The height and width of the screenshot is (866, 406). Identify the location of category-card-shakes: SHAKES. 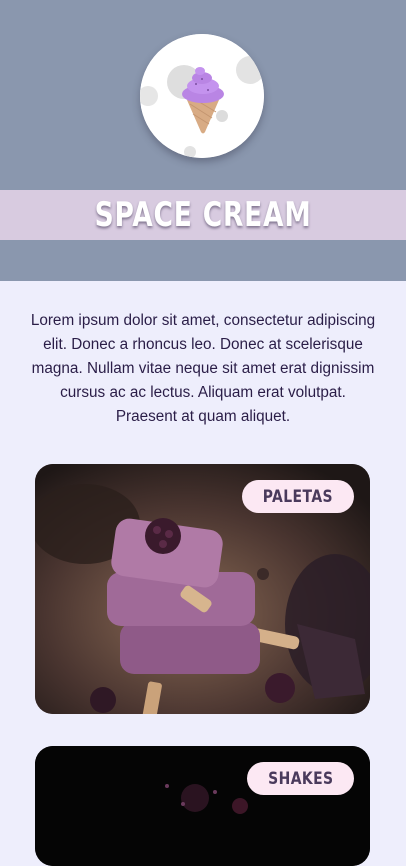
(202, 806).